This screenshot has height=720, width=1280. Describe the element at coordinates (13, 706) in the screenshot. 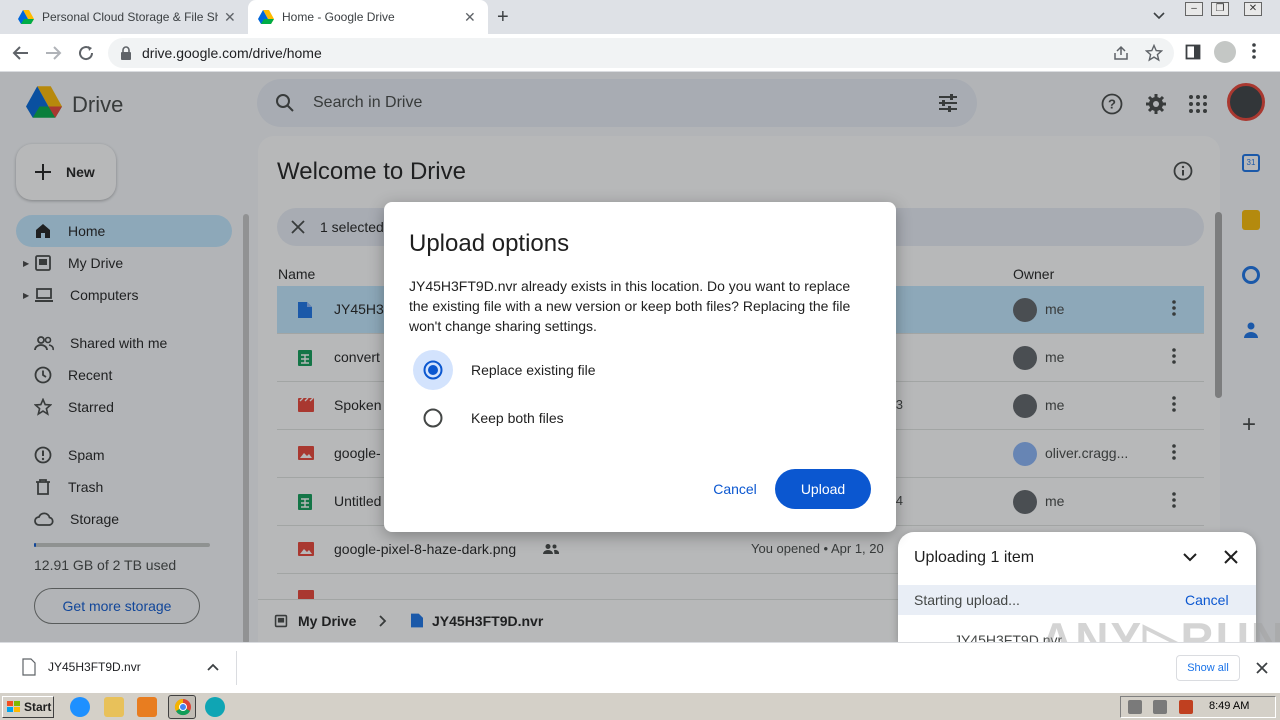

I see `windows-logo-icon` at that location.